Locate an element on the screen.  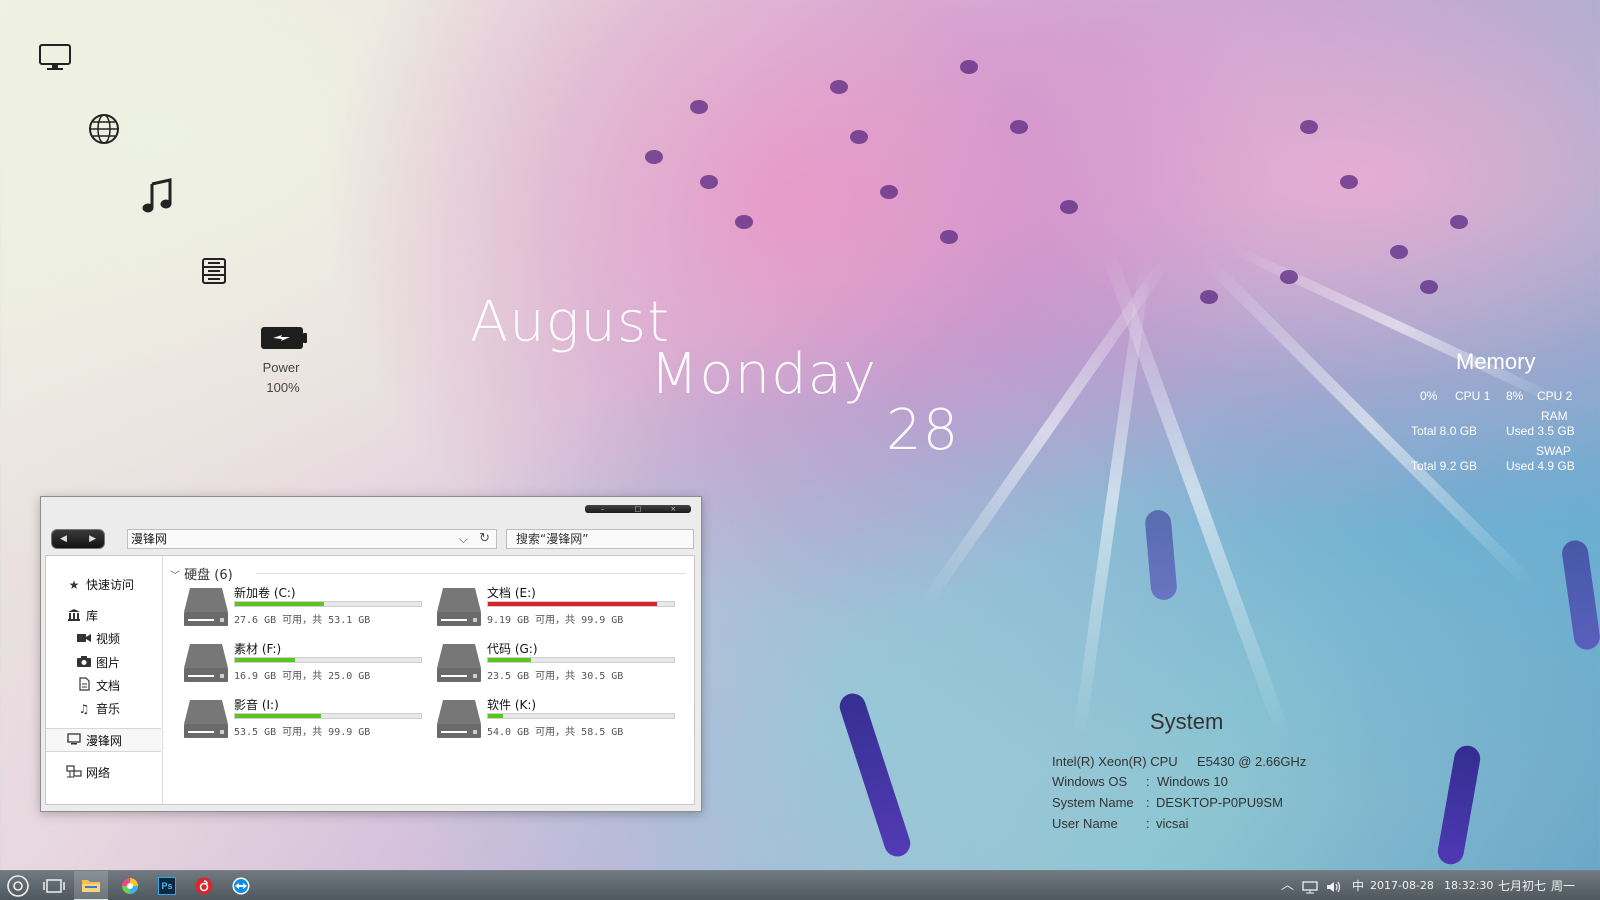
file-explorer-icon is located at coordinates (91, 886).